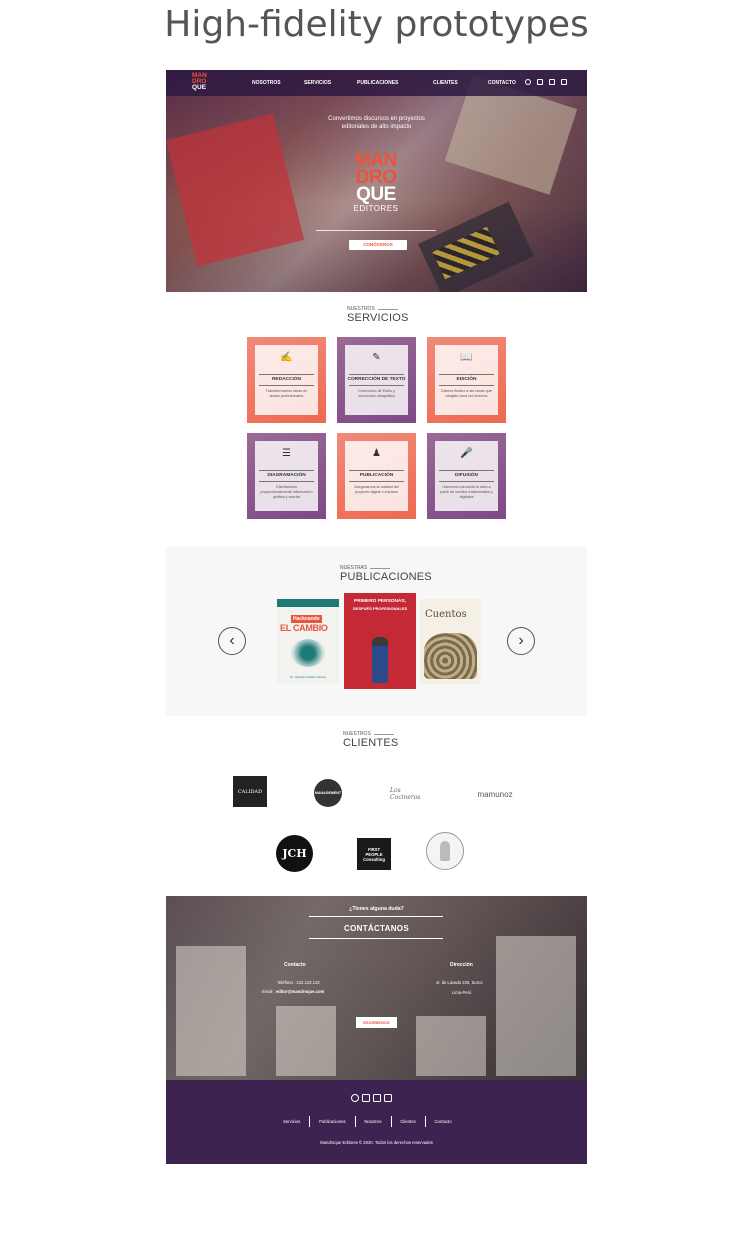  What do you see at coordinates (380, 608) in the screenshot?
I see `book-title-big: DESPUÉS PROFESIONALES` at bounding box center [380, 608].